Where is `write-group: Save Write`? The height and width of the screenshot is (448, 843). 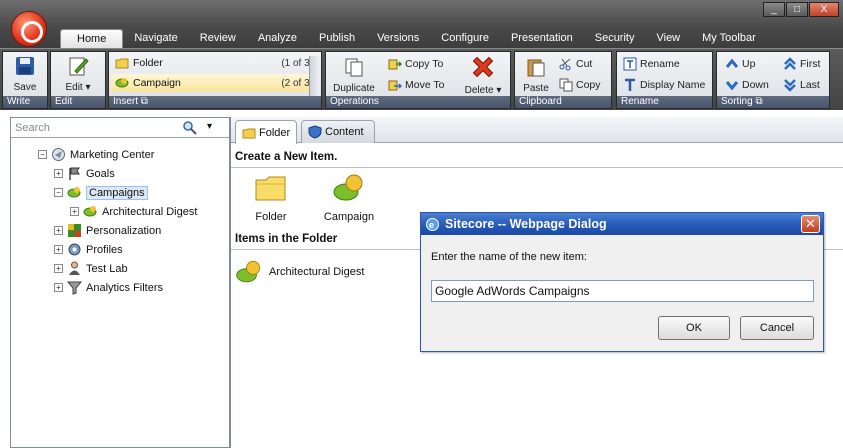
write-group: Save Write is located at coordinates (25, 80).